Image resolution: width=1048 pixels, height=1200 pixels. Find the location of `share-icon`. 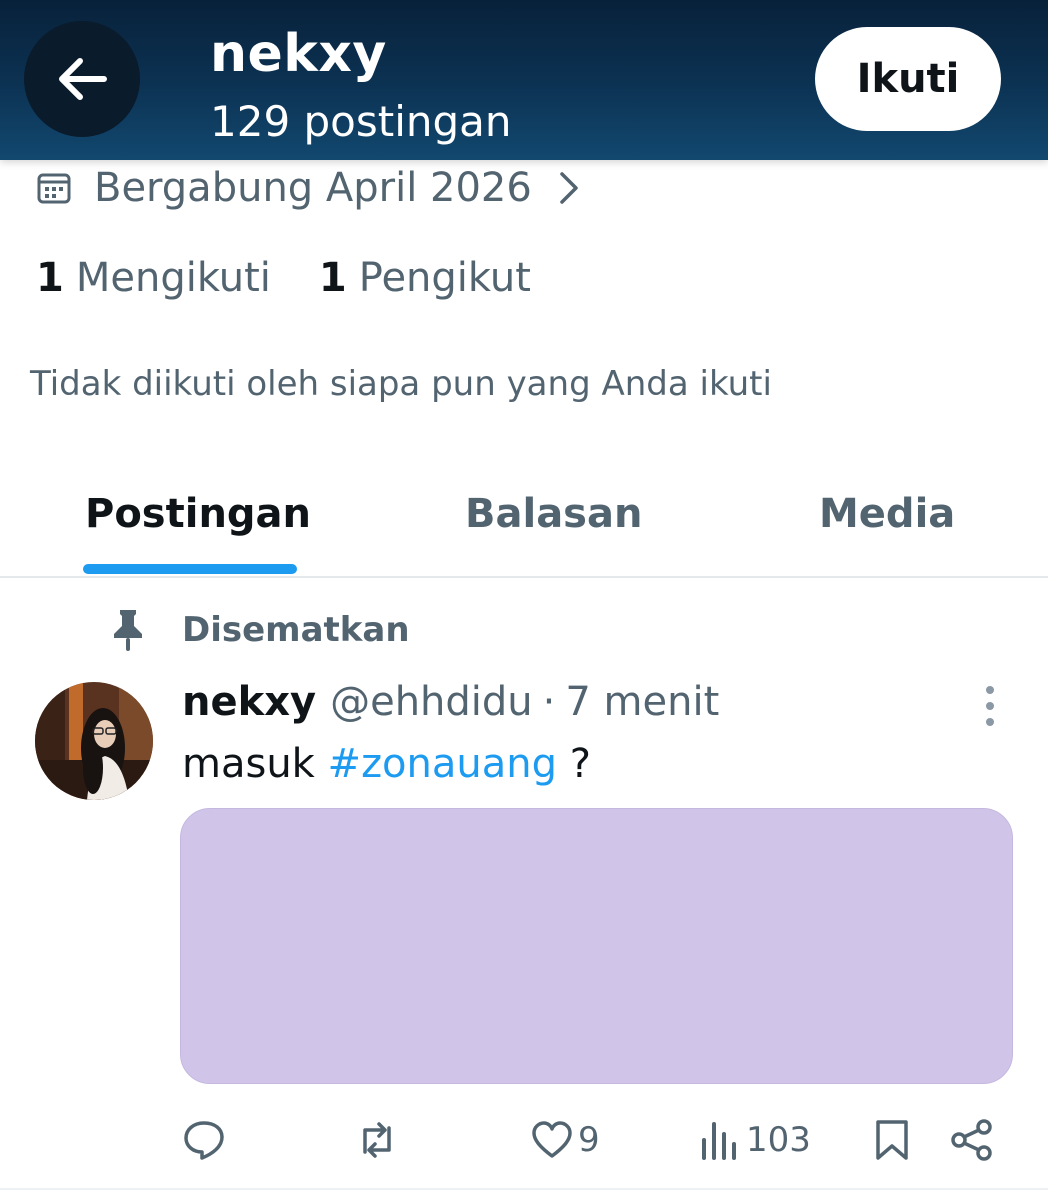

share-icon is located at coordinates (971, 1140).